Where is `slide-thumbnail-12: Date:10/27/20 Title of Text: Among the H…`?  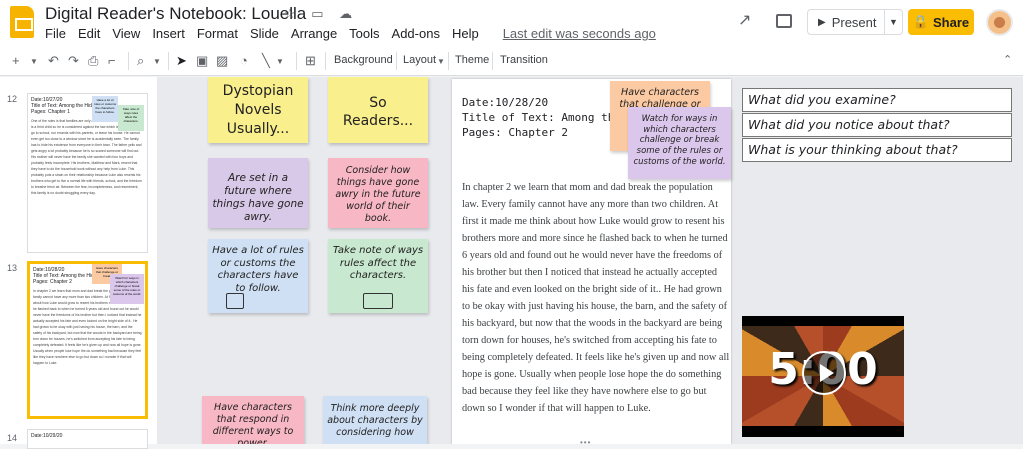
slide-thumbnail-12: Date:10/27/20 Title of Text: Among the H… is located at coordinates (87, 173).